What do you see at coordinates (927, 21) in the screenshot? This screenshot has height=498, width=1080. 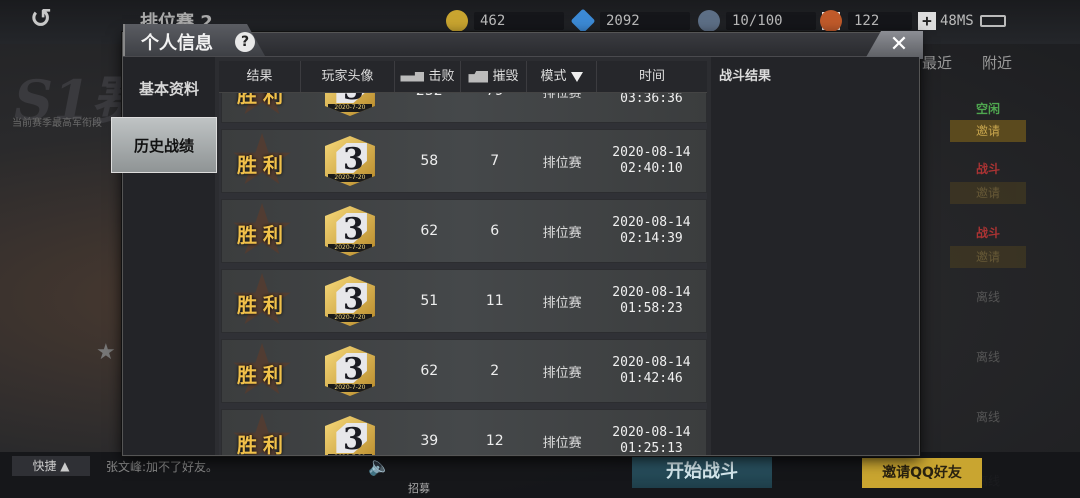 I see `add-medal-button: +` at bounding box center [927, 21].